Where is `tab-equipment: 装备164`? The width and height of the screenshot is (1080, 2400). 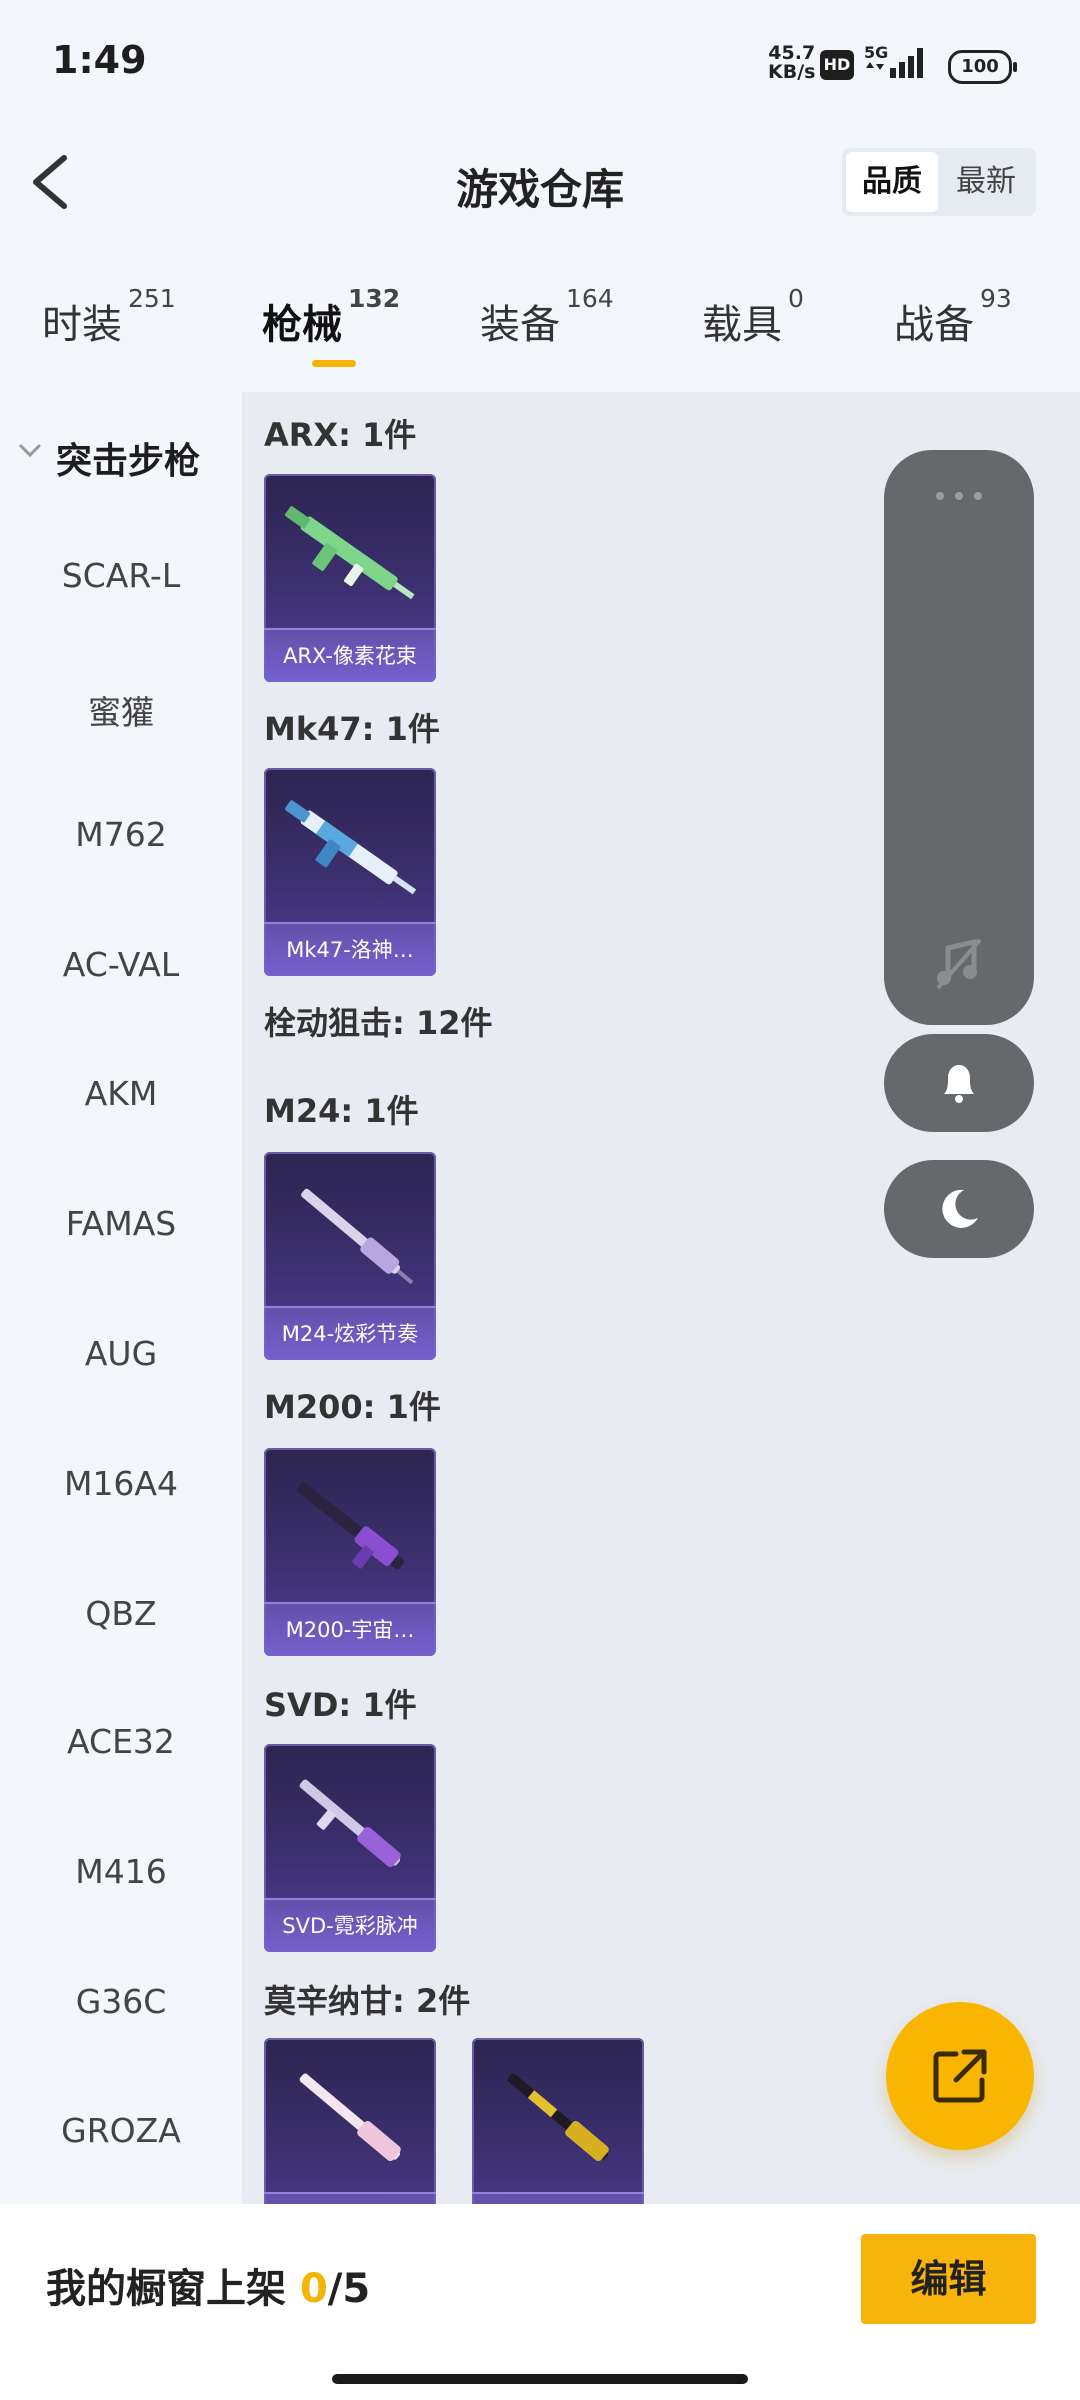 tab-equipment: 装备164 is located at coordinates (547, 317).